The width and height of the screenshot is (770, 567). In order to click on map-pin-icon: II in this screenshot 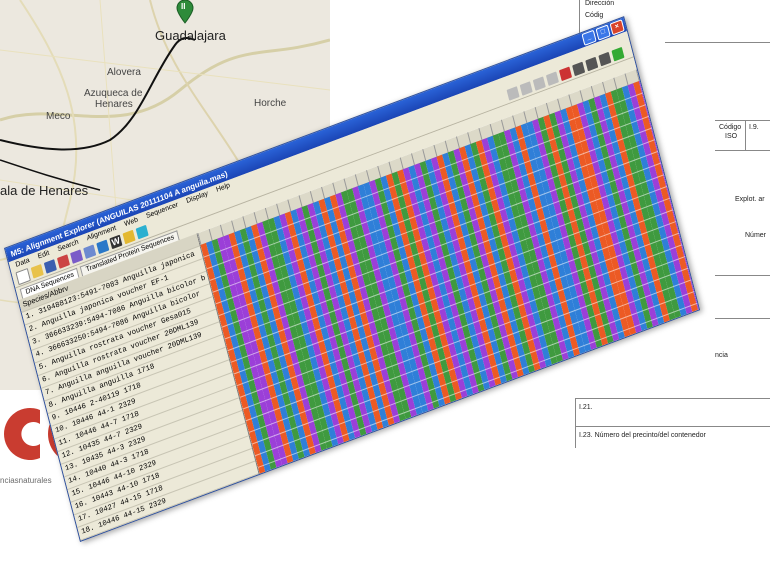, I will do `click(185, 12)`.